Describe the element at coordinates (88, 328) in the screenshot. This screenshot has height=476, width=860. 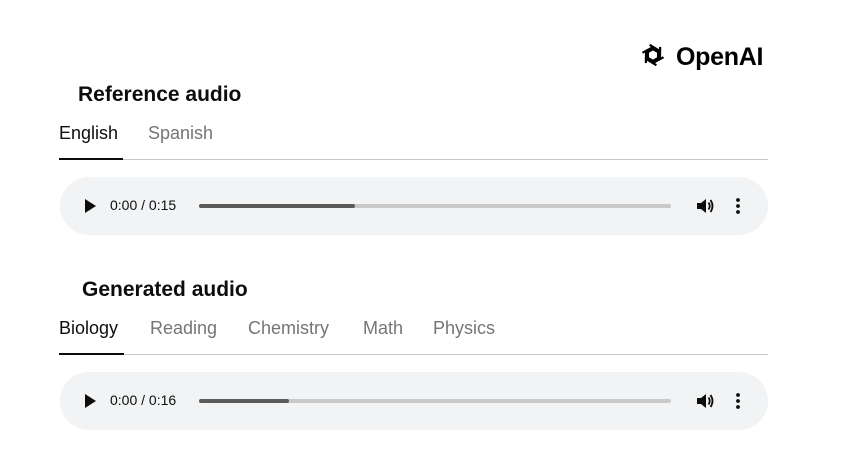
I see `tab-biology: Biology` at that location.